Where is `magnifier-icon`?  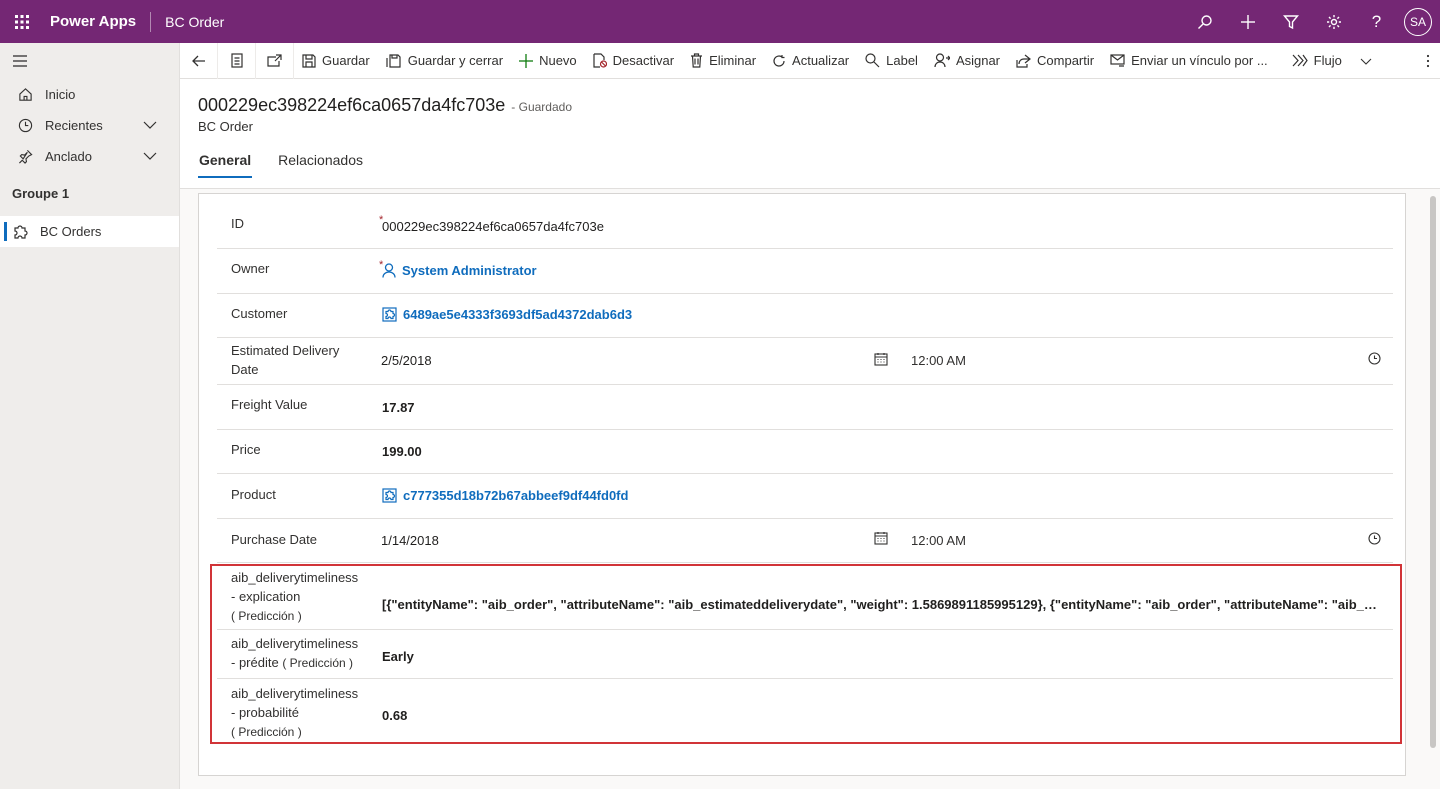
magnifier-icon is located at coordinates (872, 60).